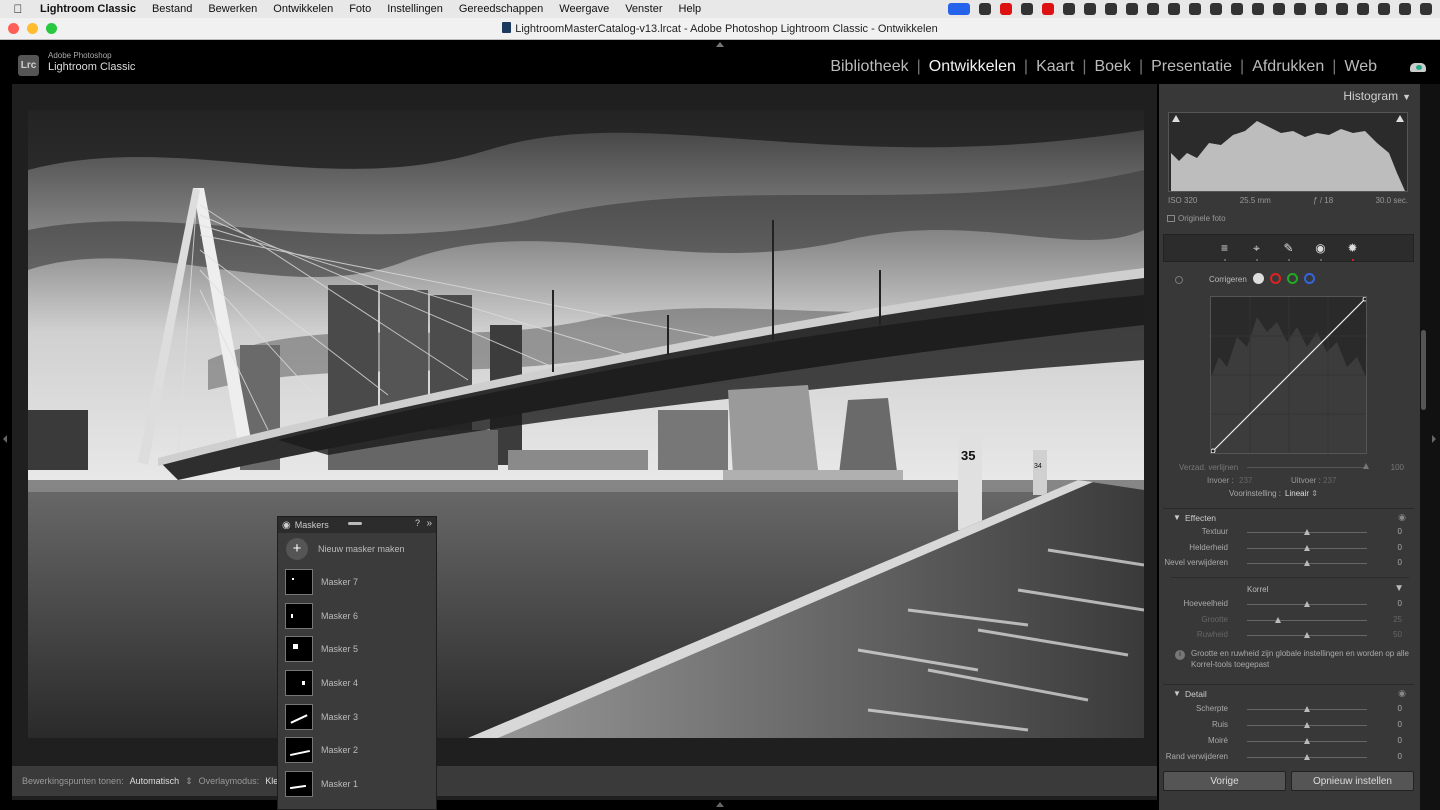  What do you see at coordinates (1377, 96) in the screenshot?
I see `histogram-header: Histogram ▼` at bounding box center [1377, 96].